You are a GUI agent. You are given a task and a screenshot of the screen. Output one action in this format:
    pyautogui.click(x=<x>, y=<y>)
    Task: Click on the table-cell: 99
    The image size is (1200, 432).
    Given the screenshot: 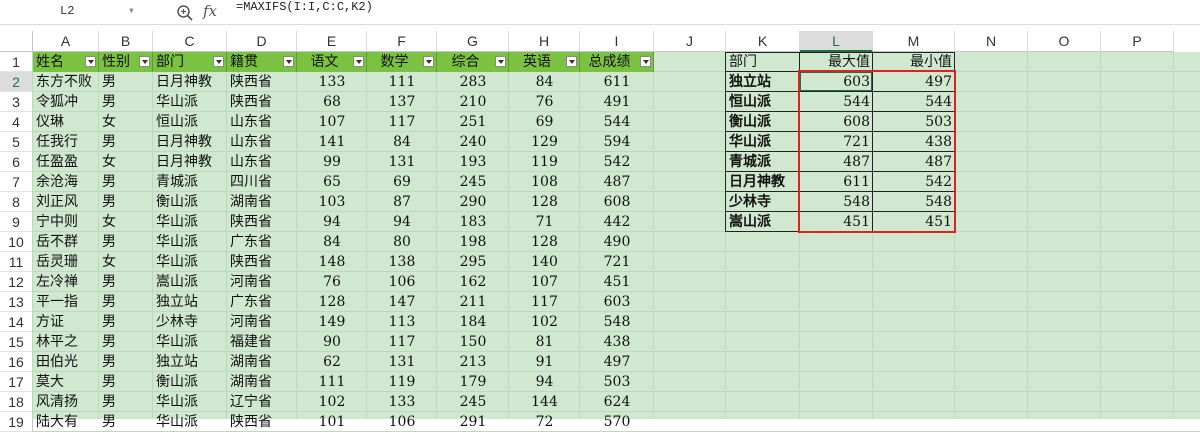 What is the action you would take?
    pyautogui.click(x=332, y=162)
    